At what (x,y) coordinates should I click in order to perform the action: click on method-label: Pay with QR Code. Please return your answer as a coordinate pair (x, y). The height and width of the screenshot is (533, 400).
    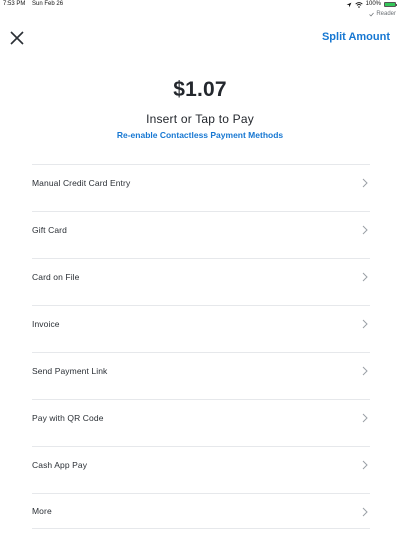
    Looking at the image, I should click on (68, 417).